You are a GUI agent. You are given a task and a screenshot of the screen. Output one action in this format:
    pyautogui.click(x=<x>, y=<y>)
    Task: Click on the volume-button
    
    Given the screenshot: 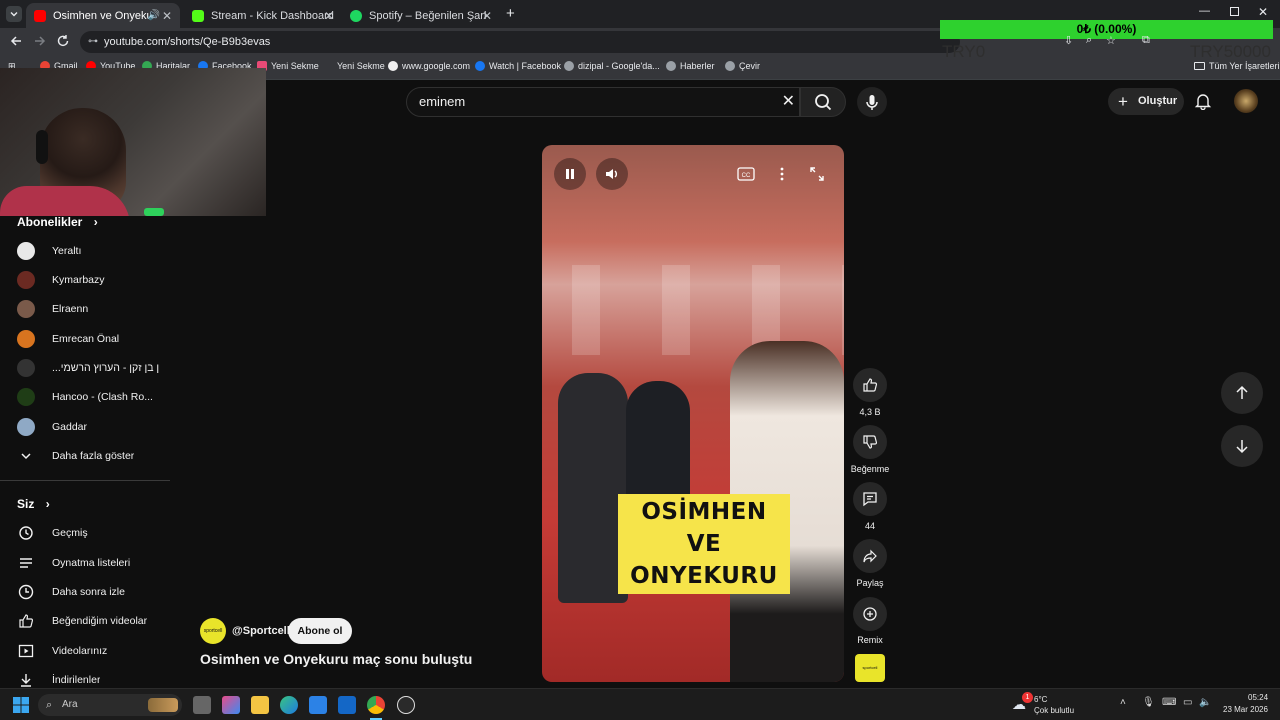 What is the action you would take?
    pyautogui.click(x=612, y=174)
    